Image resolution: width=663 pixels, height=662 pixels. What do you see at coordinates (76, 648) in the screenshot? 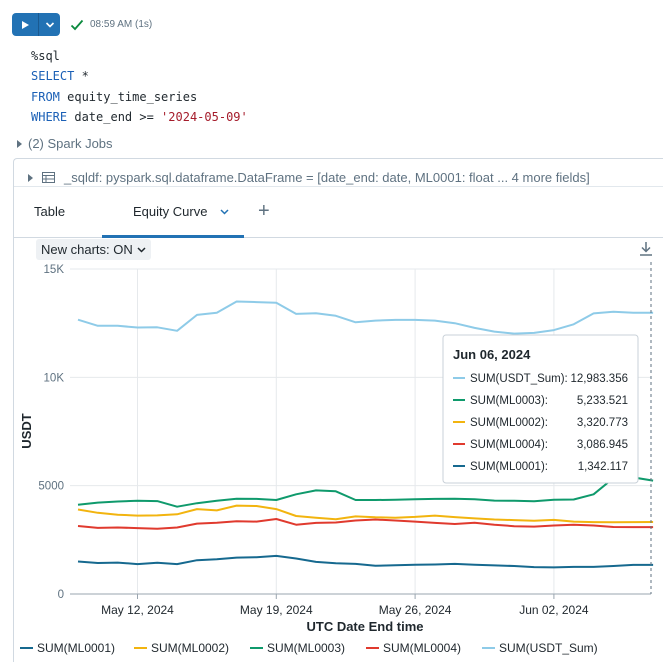
I see `legend-item-label: SUM(ML0001)` at bounding box center [76, 648].